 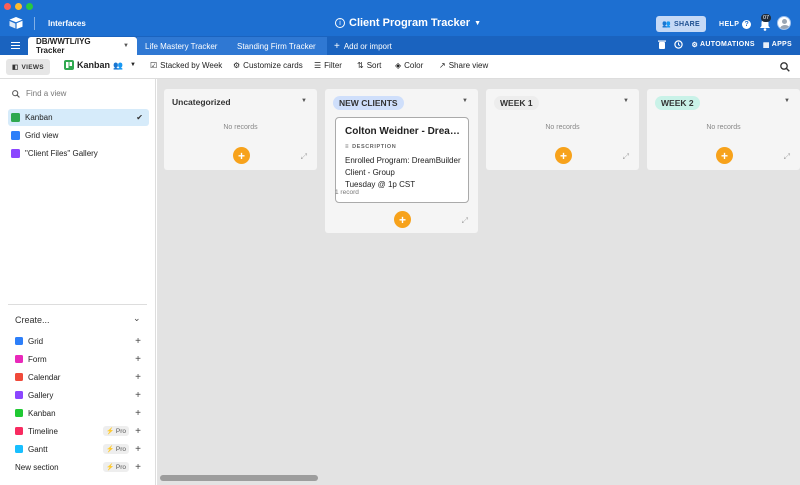 I want to click on tab-life-mastery-tracker: Life Mastery Tracker, so click(x=183, y=46).